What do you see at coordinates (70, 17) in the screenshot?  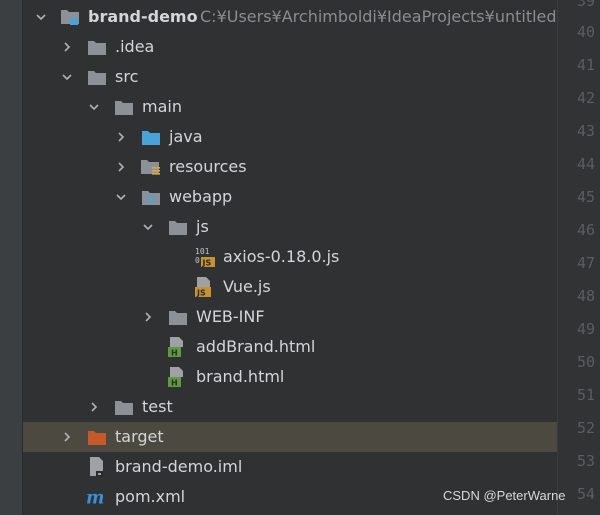 I see `module-folder-icon` at bounding box center [70, 17].